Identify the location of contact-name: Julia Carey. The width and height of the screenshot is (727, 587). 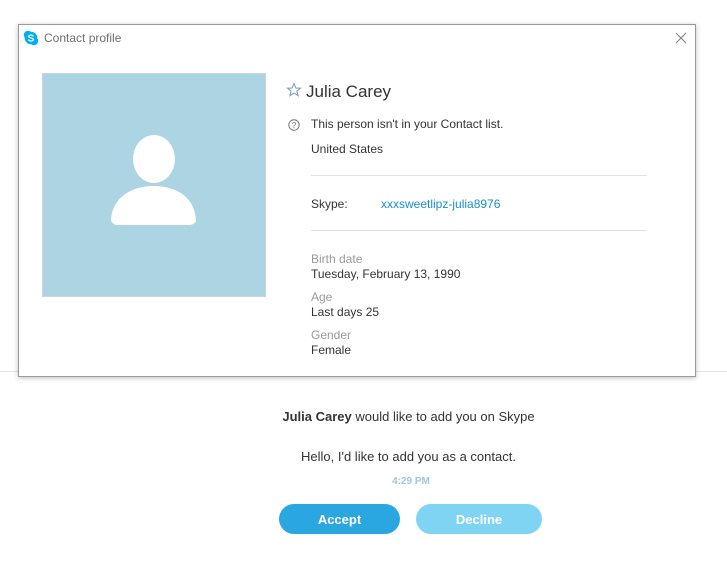
(349, 91).